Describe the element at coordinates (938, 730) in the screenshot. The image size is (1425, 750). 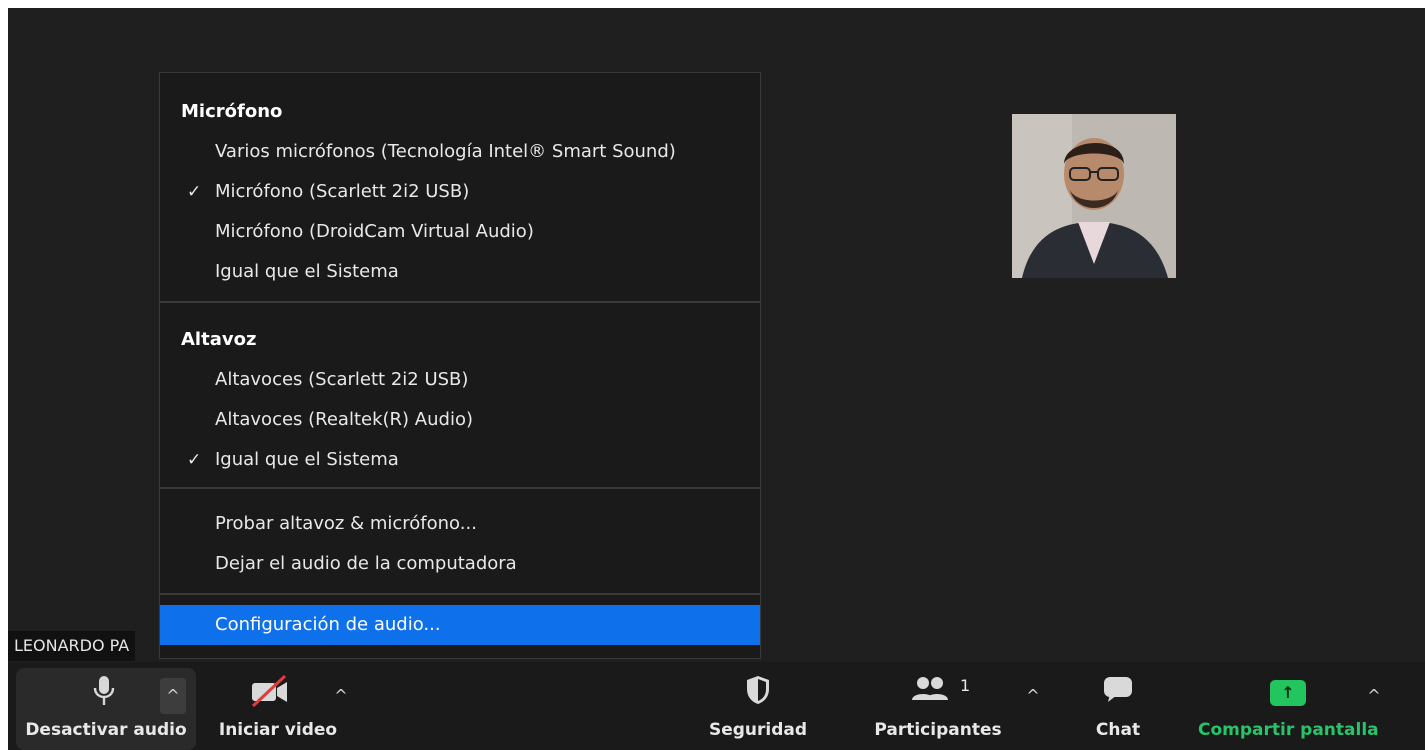
I see `participants-label: Participantes` at that location.